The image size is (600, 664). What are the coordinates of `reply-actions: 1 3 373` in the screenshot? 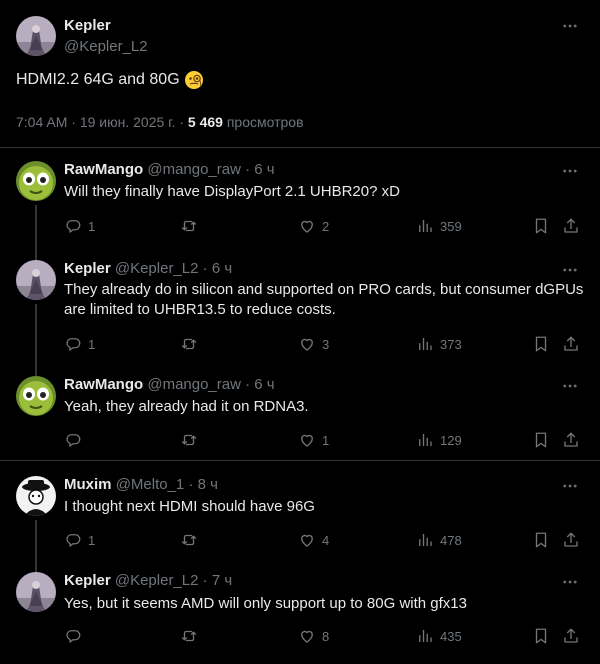 It's located at (324, 344).